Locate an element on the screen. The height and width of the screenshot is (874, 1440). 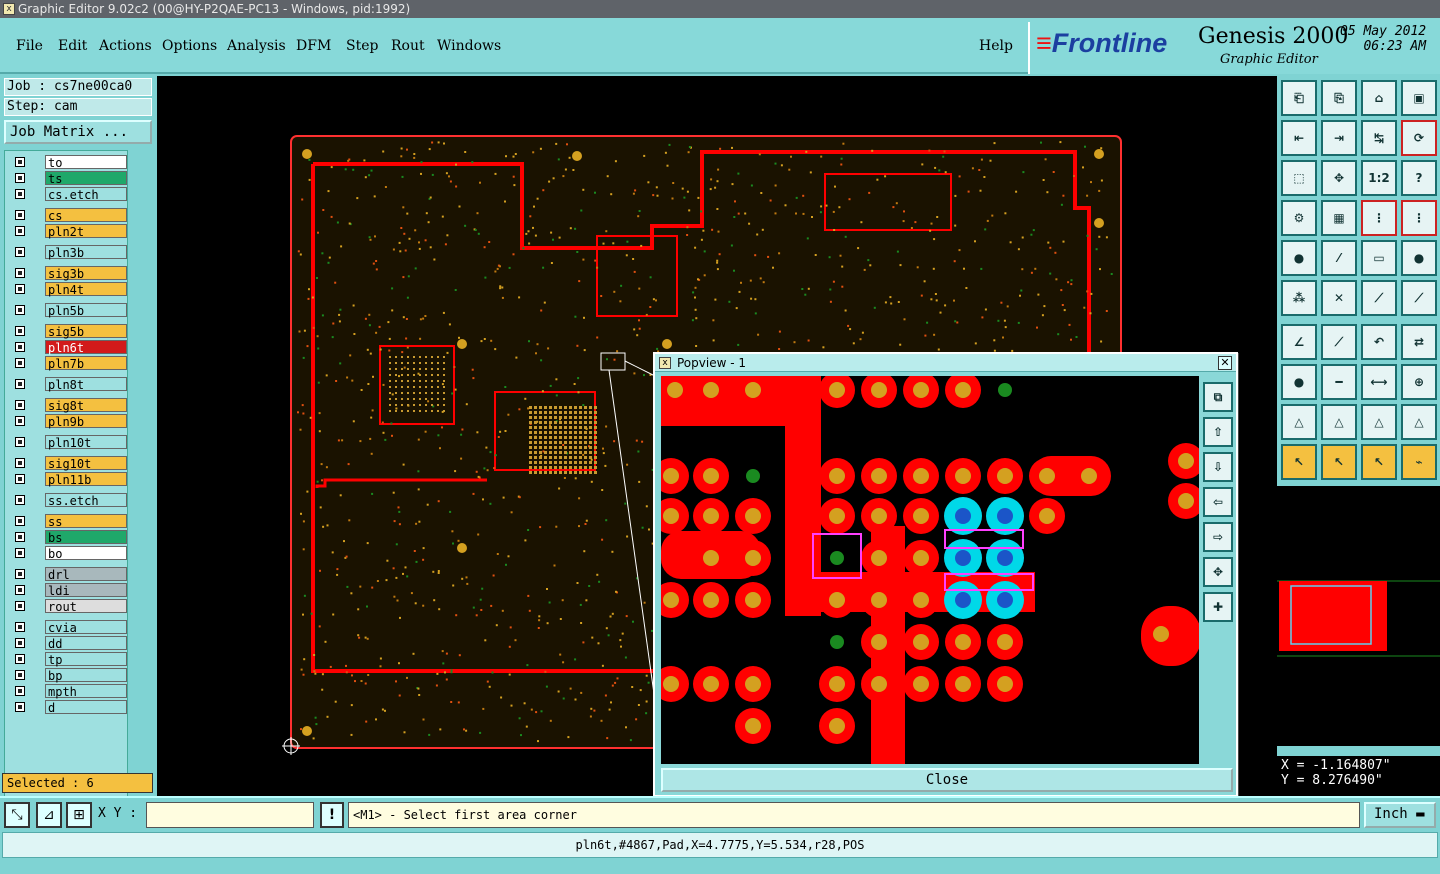
slash-icon: ⟋ is located at coordinates (1339, 342).